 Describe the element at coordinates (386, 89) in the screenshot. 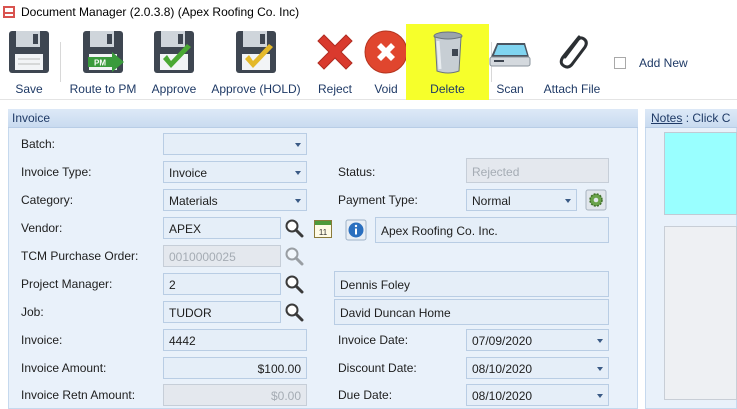

I see `void-label: Void` at that location.